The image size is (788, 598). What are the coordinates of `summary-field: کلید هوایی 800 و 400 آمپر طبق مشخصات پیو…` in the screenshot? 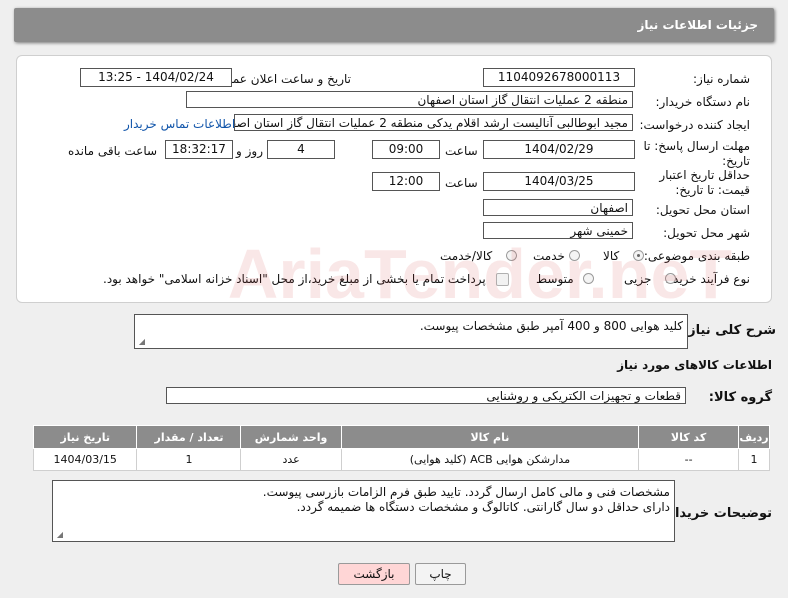 It's located at (411, 331).